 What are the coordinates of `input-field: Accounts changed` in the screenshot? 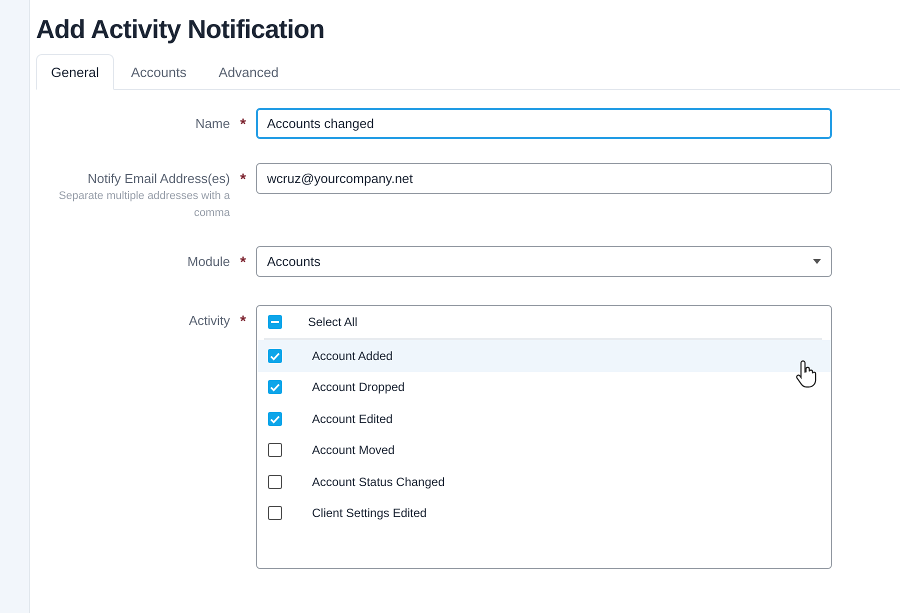 It's located at (544, 123).